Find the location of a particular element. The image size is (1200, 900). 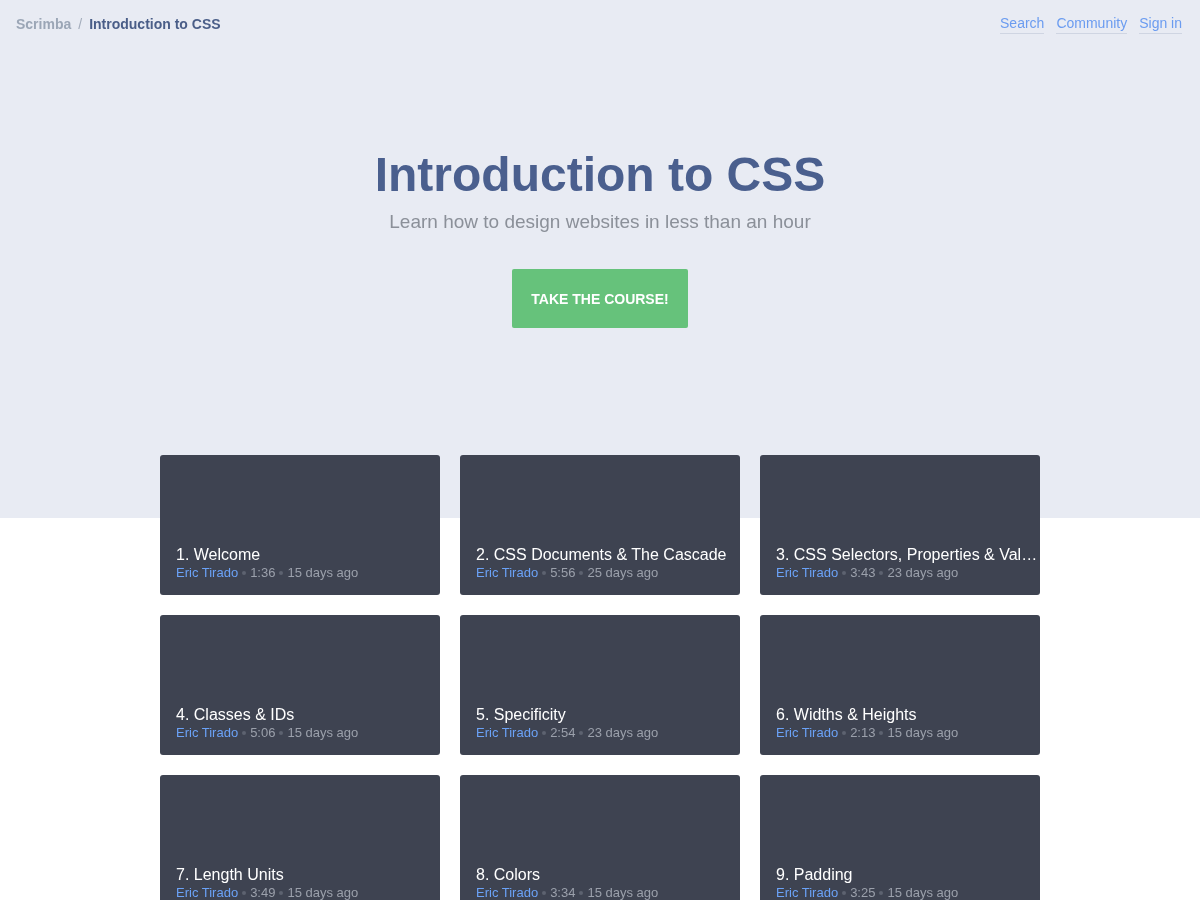

lesson-duration: 3:25 is located at coordinates (863, 892).